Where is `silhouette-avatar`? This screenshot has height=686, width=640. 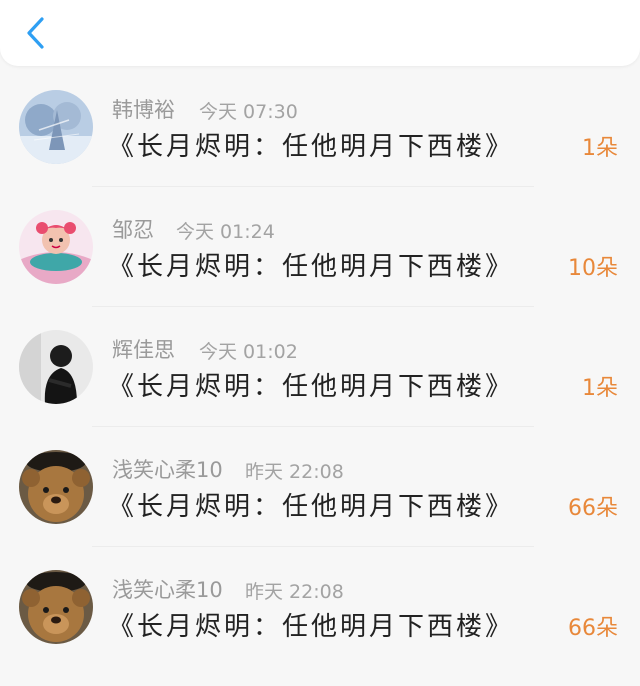
silhouette-avatar is located at coordinates (56, 367).